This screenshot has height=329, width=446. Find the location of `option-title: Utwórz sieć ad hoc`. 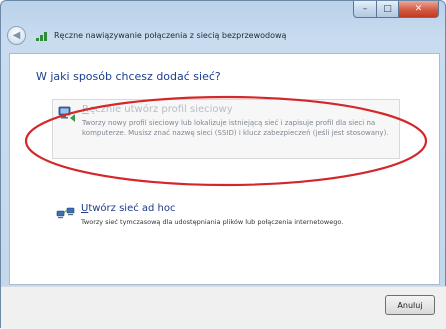

option-title: Utwórz sieć ad hoc is located at coordinates (128, 208).